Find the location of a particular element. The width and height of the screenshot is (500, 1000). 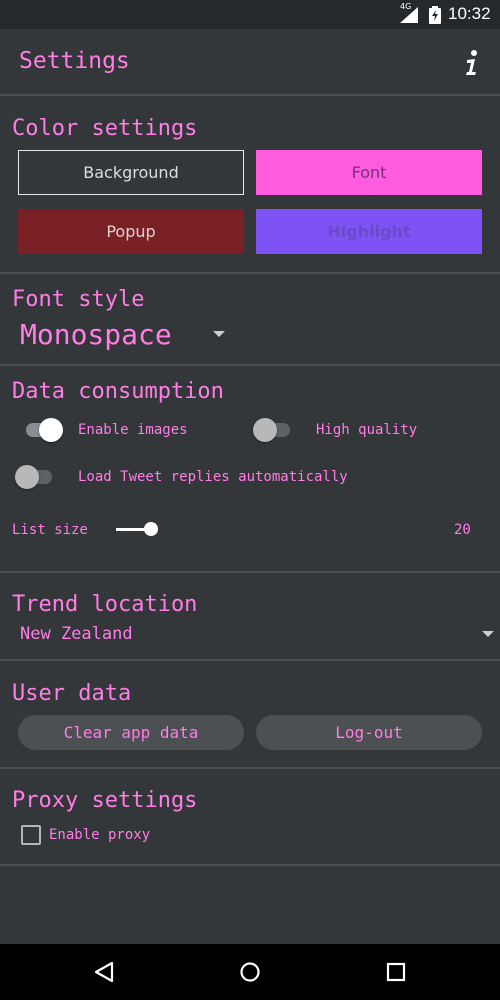

font-style-dropdown: Monospace is located at coordinates (96, 334).